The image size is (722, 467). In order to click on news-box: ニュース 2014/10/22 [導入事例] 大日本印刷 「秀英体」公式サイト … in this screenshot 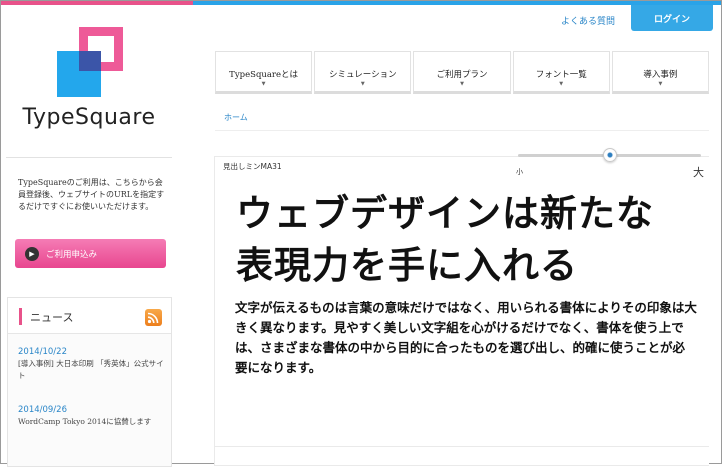, I will do `click(89, 382)`.